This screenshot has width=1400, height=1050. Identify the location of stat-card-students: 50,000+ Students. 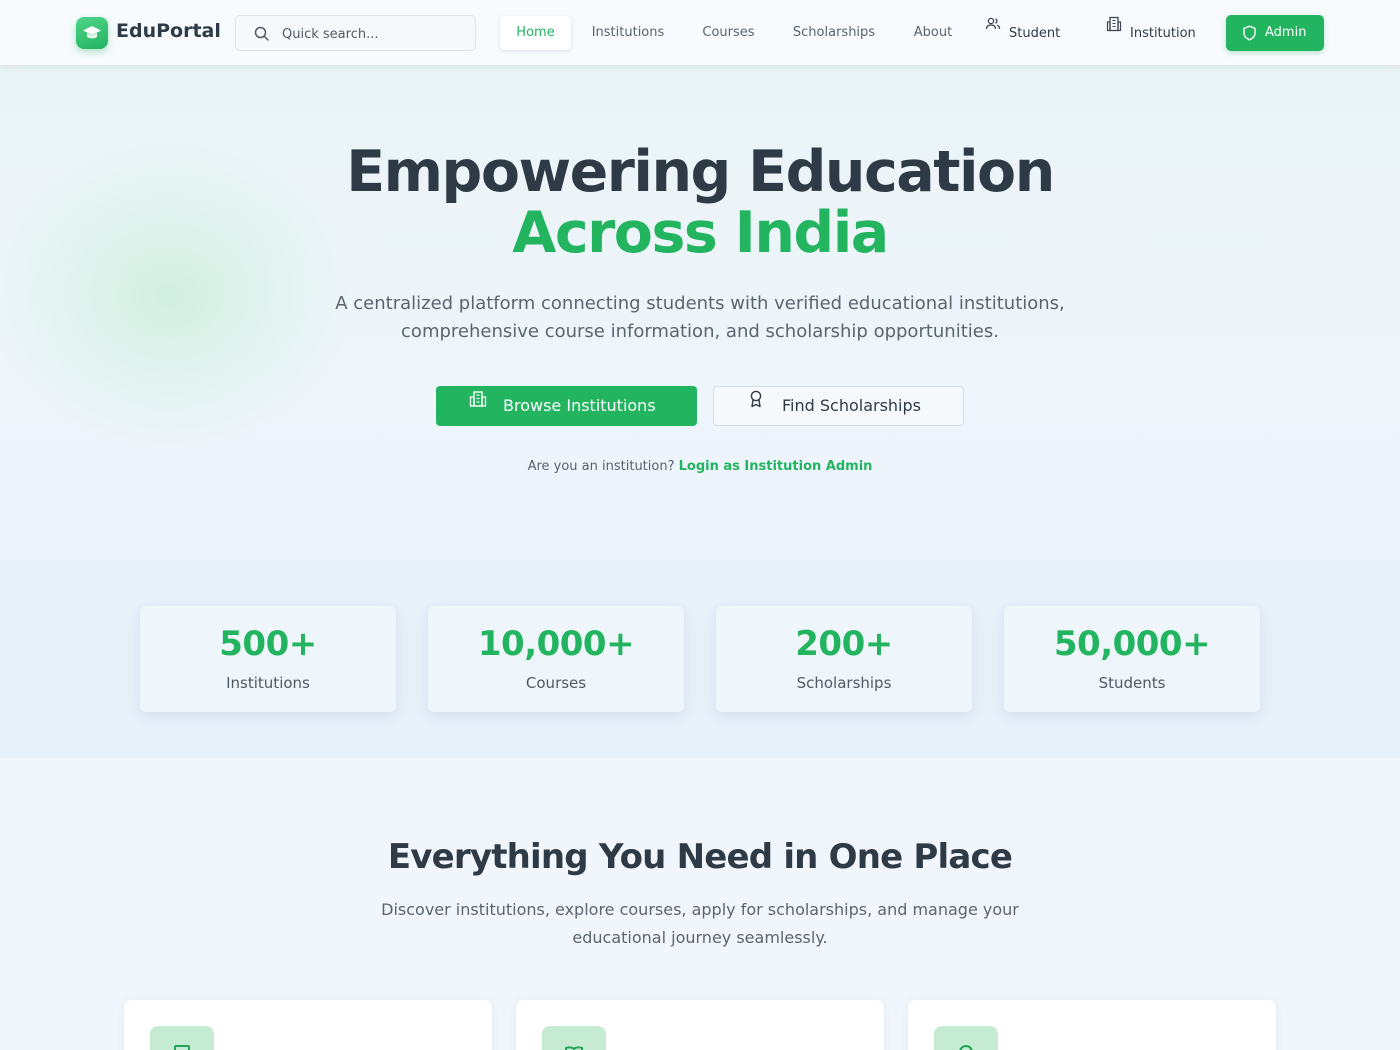
(1132, 659).